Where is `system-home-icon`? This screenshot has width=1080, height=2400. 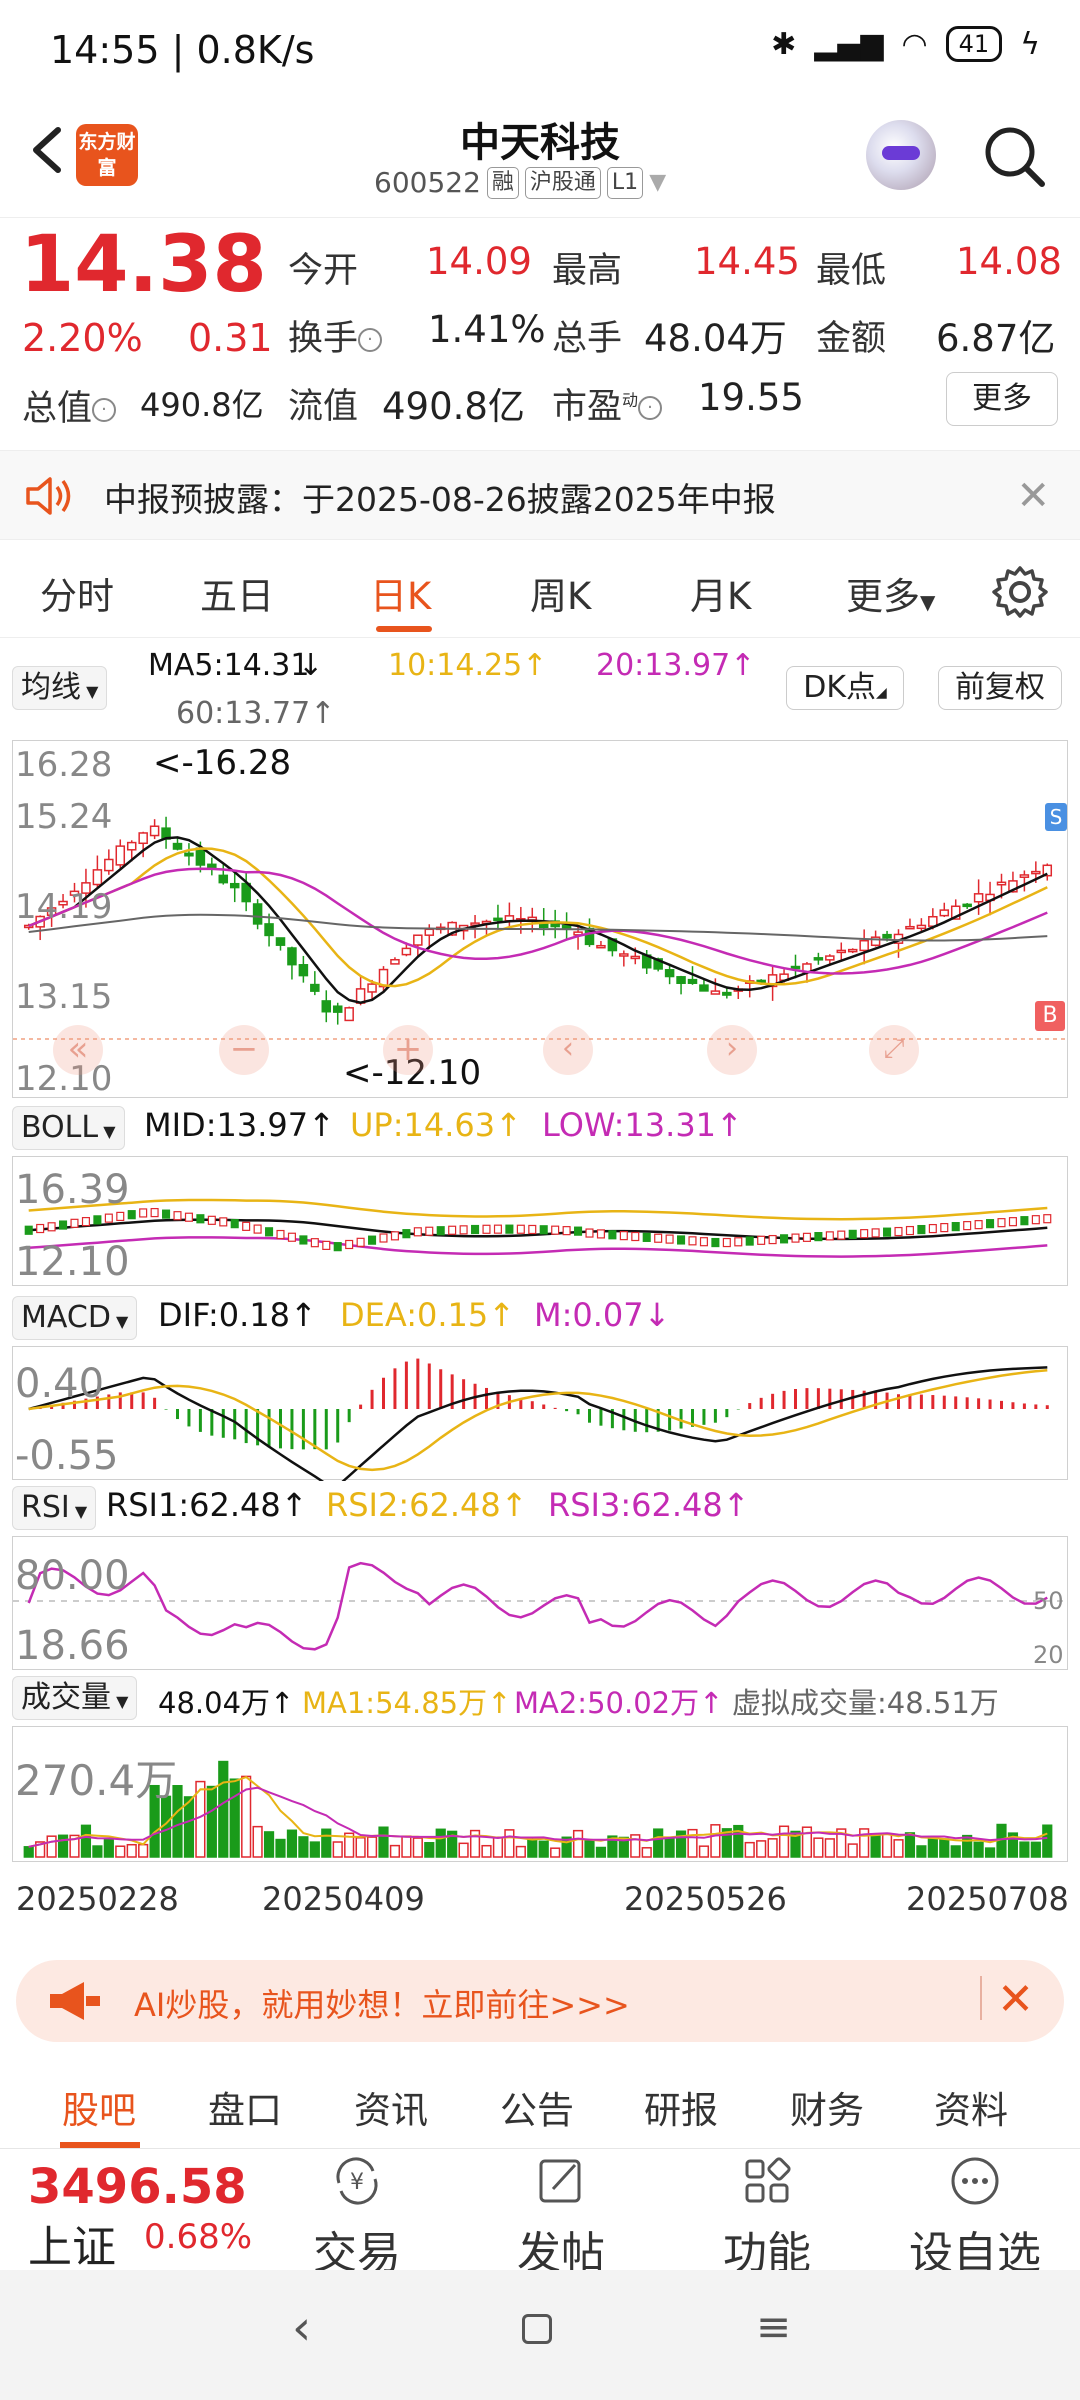 system-home-icon is located at coordinates (537, 2329).